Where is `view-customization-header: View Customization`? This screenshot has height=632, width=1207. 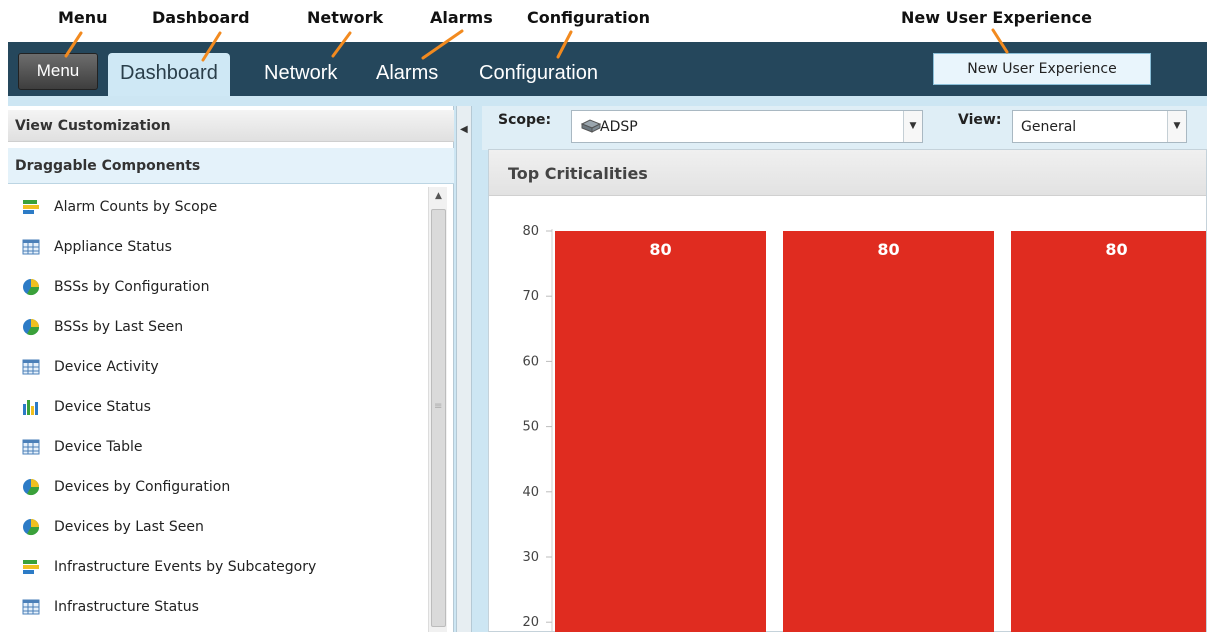
view-customization-header: View Customization is located at coordinates (231, 126).